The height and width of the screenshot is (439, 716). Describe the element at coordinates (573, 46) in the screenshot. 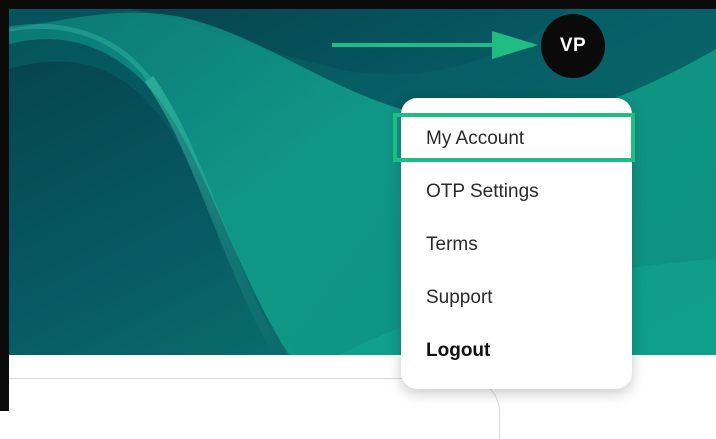

I see `user-avatar-button: VP` at that location.